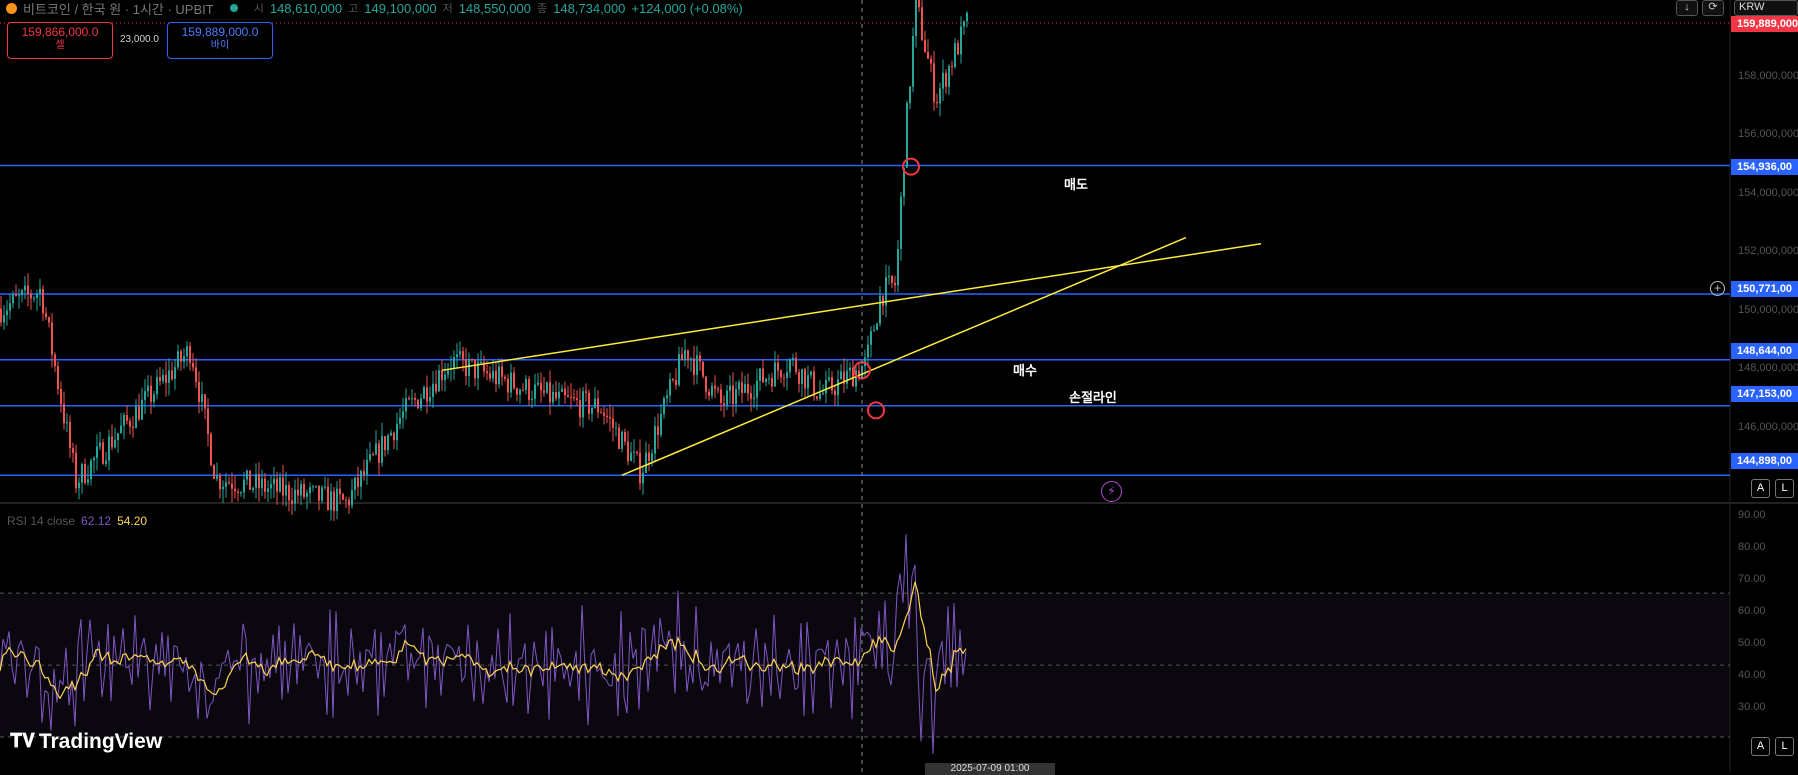 This screenshot has width=1798, height=775. Describe the element at coordinates (1768, 427) in the screenshot. I see `price-tick: 146,000,000` at that location.